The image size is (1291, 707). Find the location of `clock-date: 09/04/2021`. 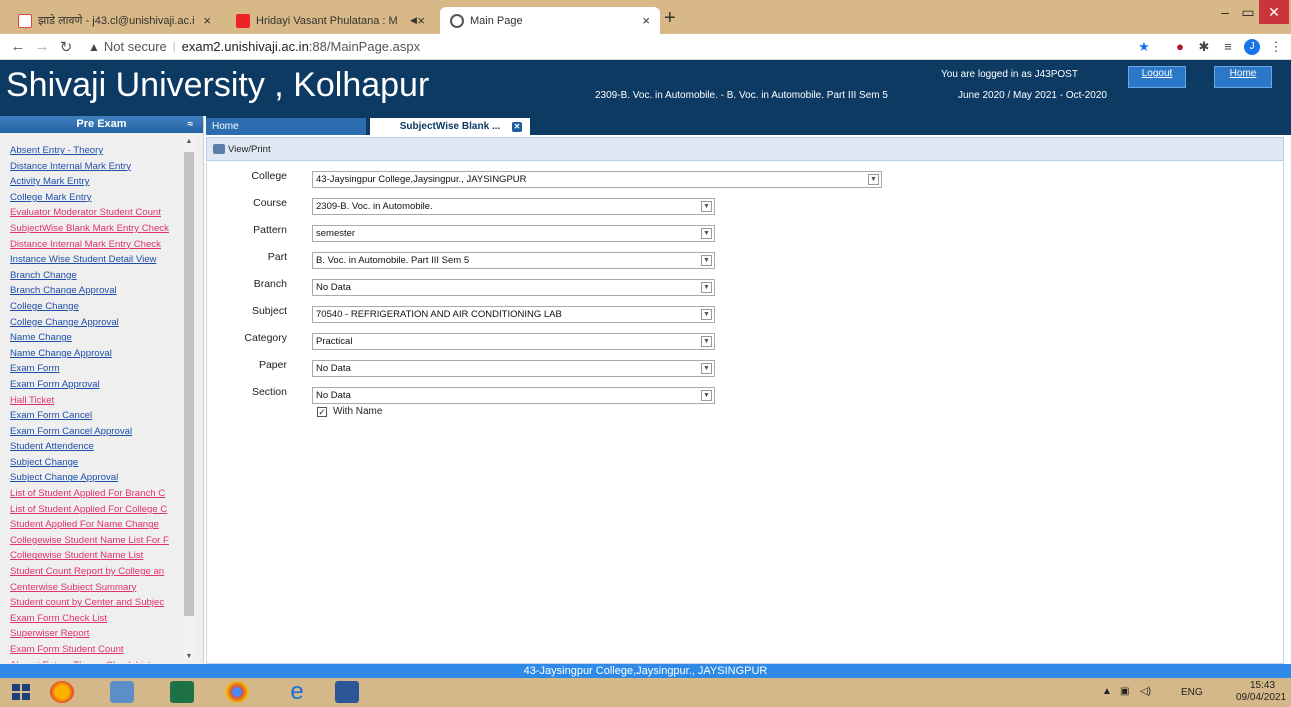

clock-date: 09/04/2021 is located at coordinates (1261, 697).